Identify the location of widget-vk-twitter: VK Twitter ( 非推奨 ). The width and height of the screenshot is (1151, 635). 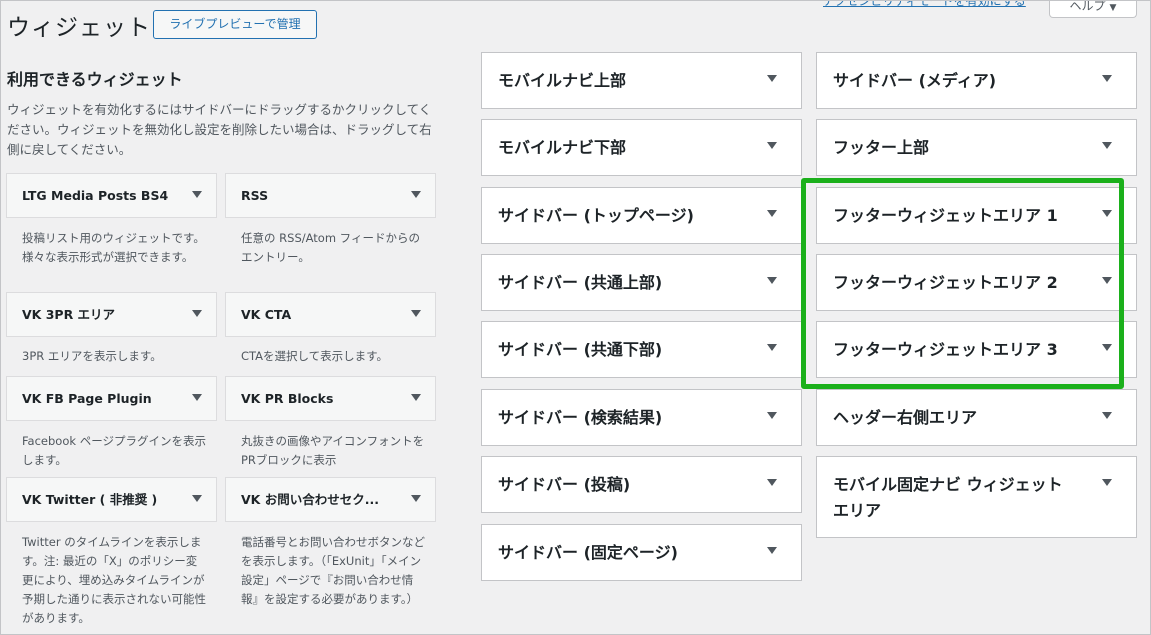
(111, 499).